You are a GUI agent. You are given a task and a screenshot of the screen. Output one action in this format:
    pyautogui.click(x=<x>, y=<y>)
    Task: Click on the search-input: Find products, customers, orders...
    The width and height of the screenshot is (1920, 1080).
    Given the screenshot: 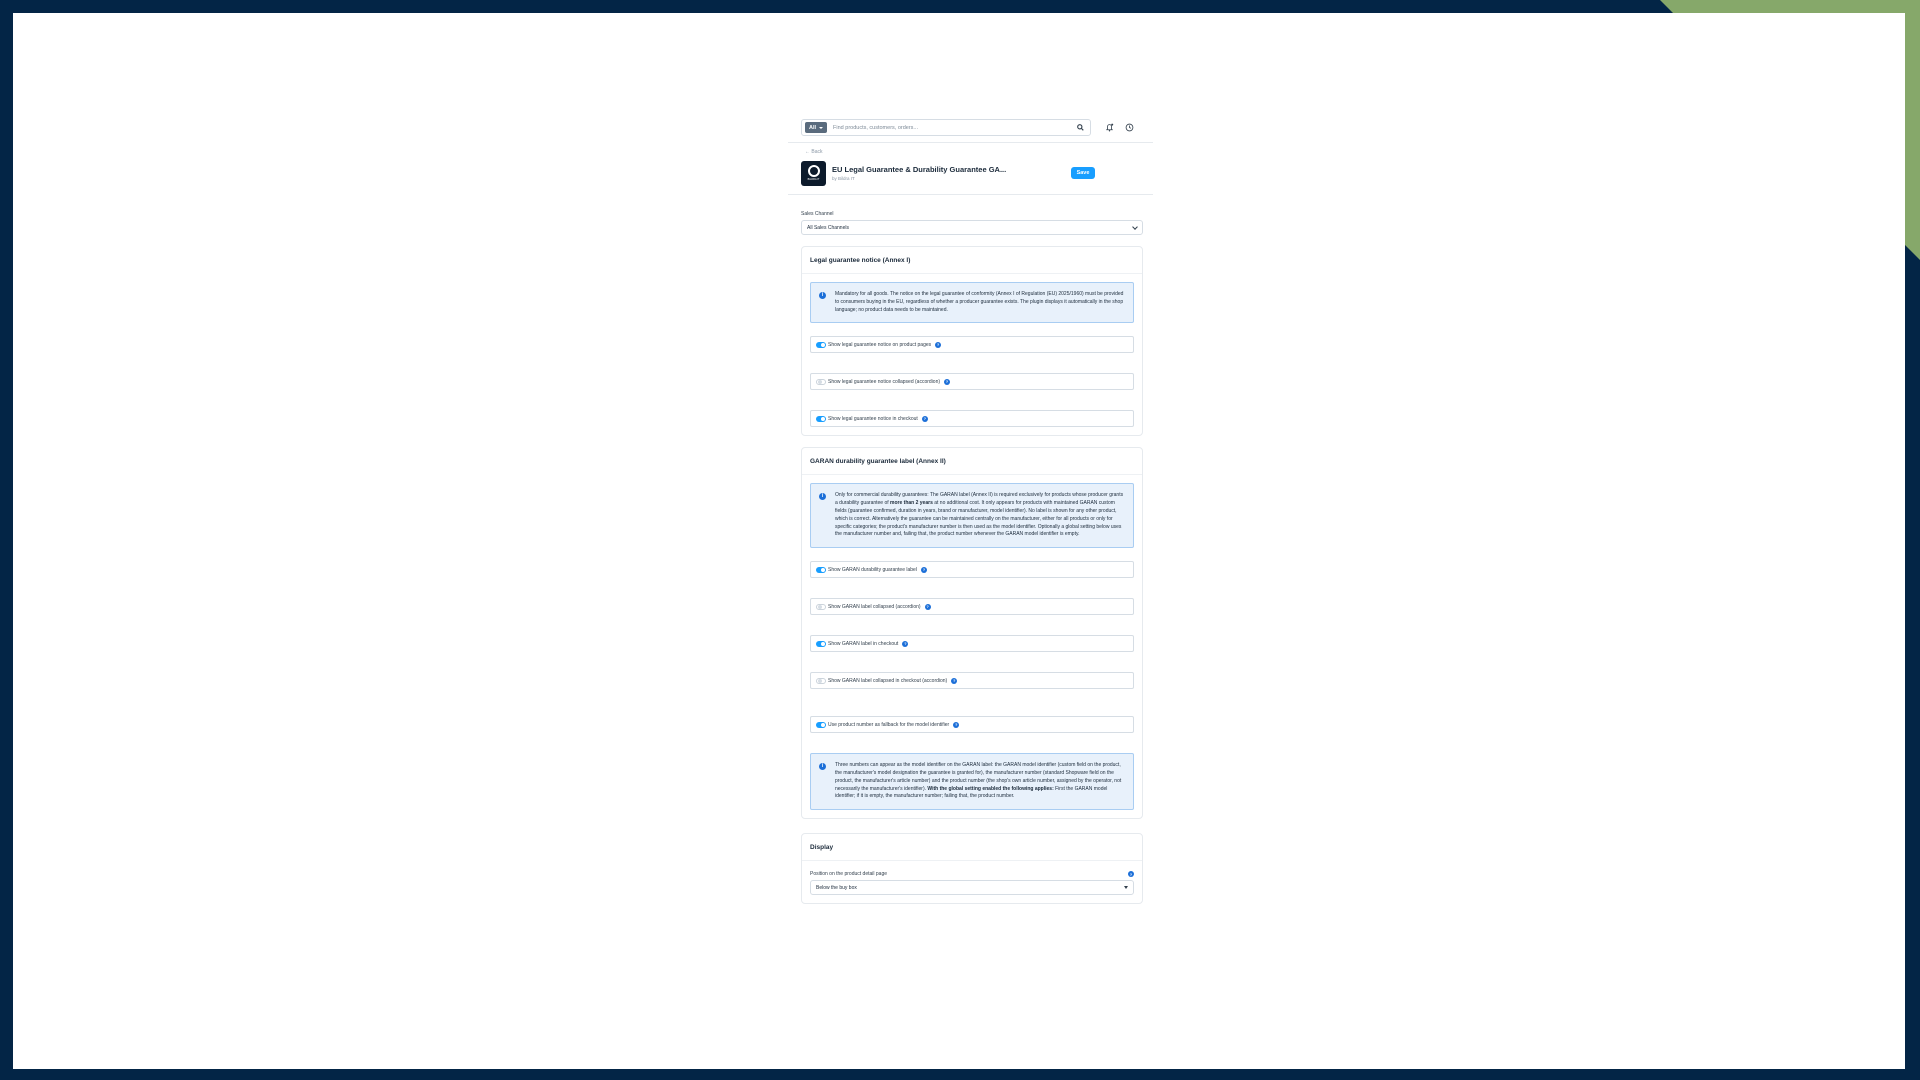 What is the action you would take?
    pyautogui.click(x=950, y=128)
    